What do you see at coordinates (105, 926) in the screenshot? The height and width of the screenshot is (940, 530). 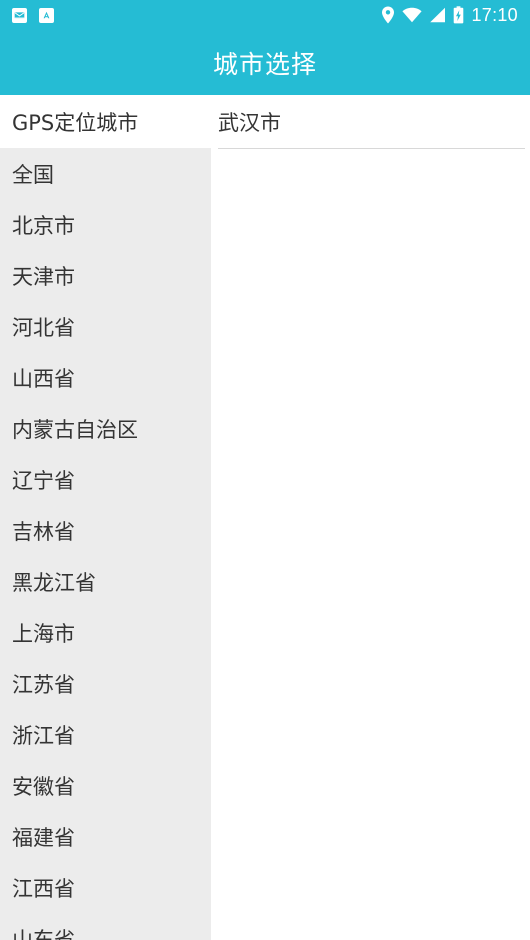 I see `region-list-item: 山东省` at bounding box center [105, 926].